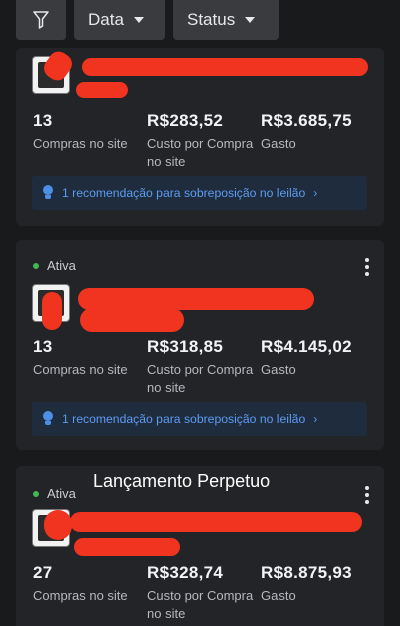  I want to click on stat-purchases: 27 Compras no site, so click(90, 593).